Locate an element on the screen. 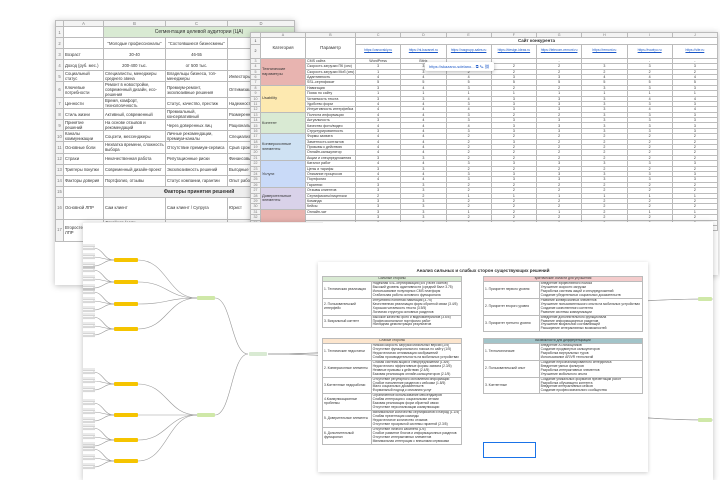 The image size is (720, 480). category-cell: Технические параметры is located at coordinates (283, 71).